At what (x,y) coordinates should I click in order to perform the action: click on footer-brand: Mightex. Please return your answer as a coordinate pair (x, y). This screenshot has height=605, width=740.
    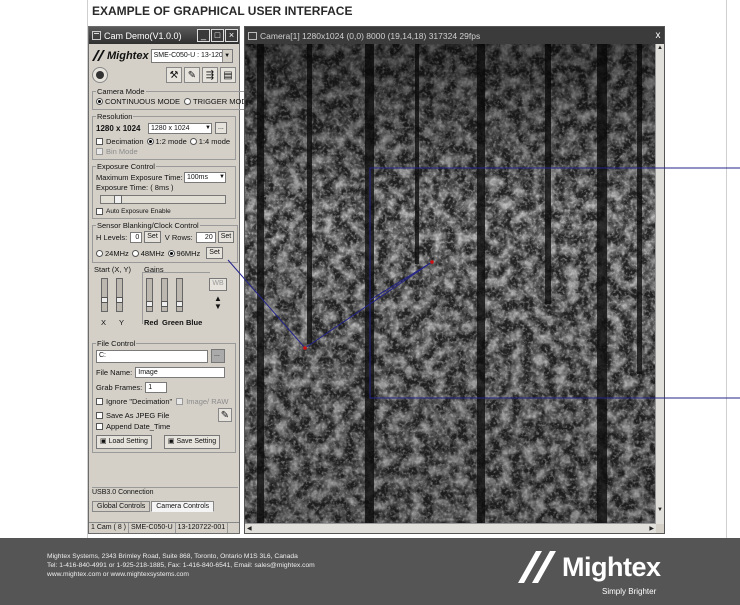
    Looking at the image, I should click on (611, 566).